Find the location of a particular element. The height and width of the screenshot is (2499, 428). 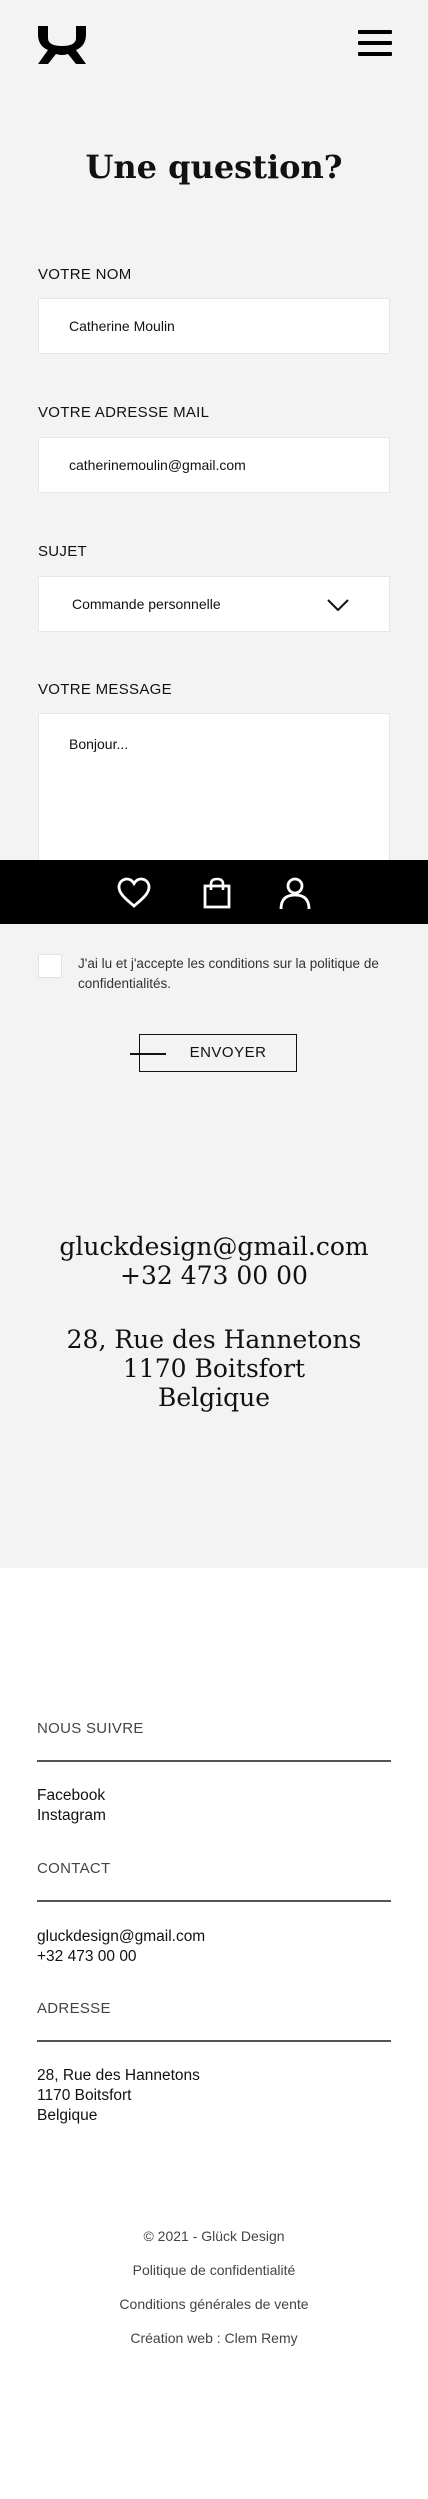

page-title: Une question? is located at coordinates (214, 167).